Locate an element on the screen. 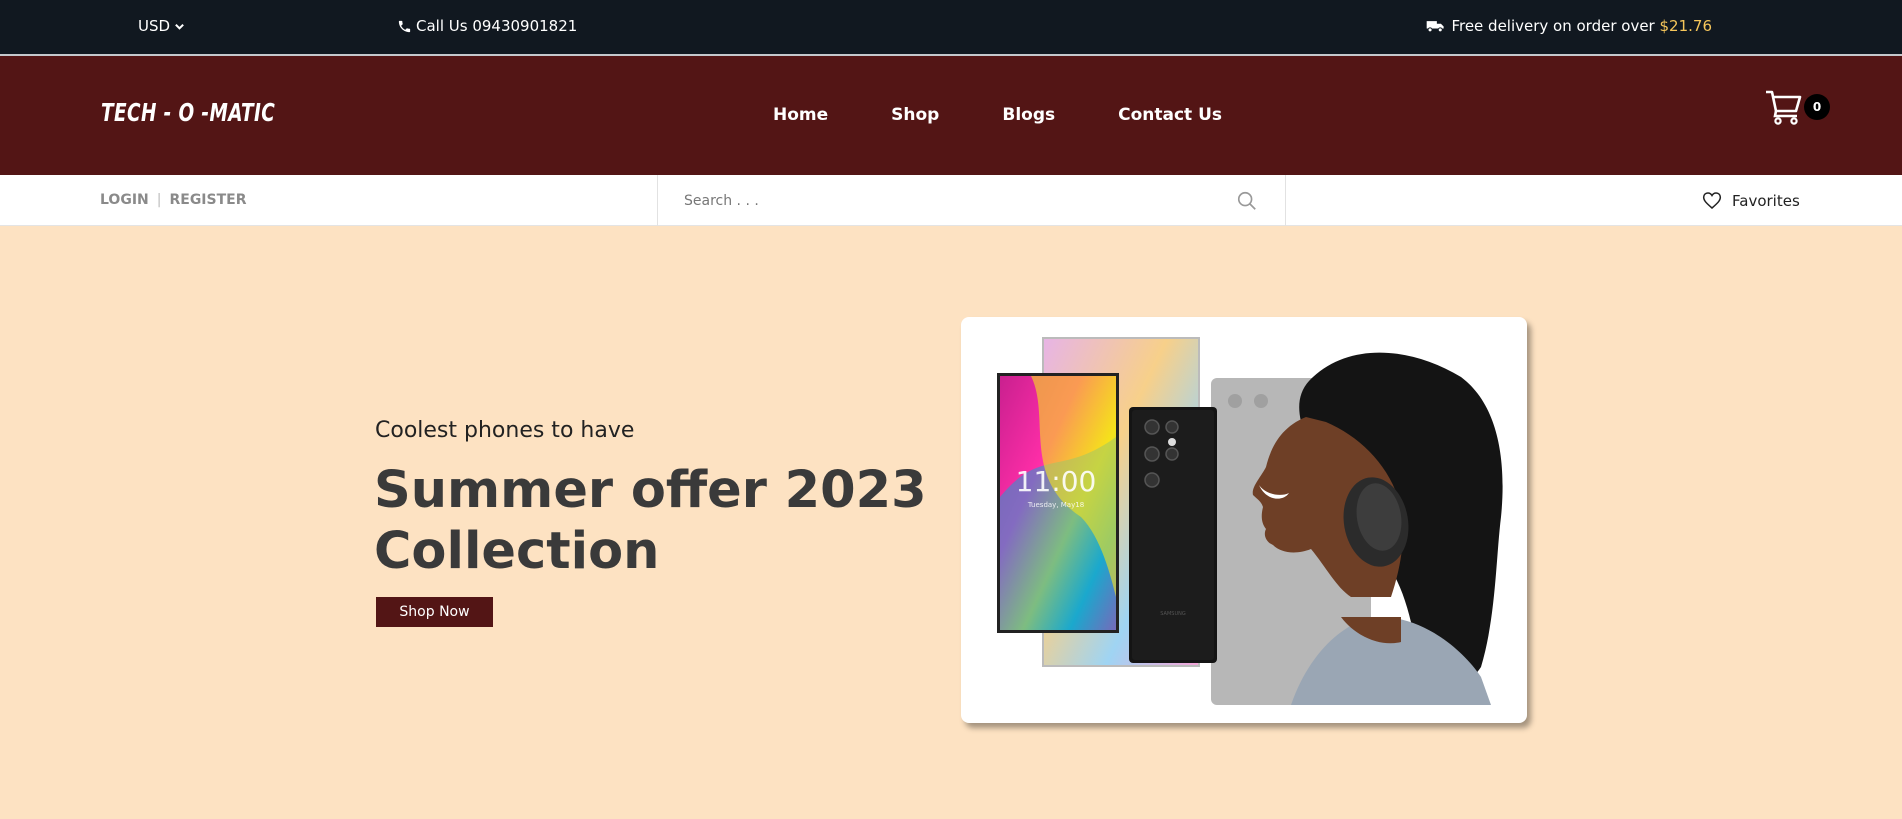 The width and height of the screenshot is (1902, 819). search-input is located at coordinates (944, 201).